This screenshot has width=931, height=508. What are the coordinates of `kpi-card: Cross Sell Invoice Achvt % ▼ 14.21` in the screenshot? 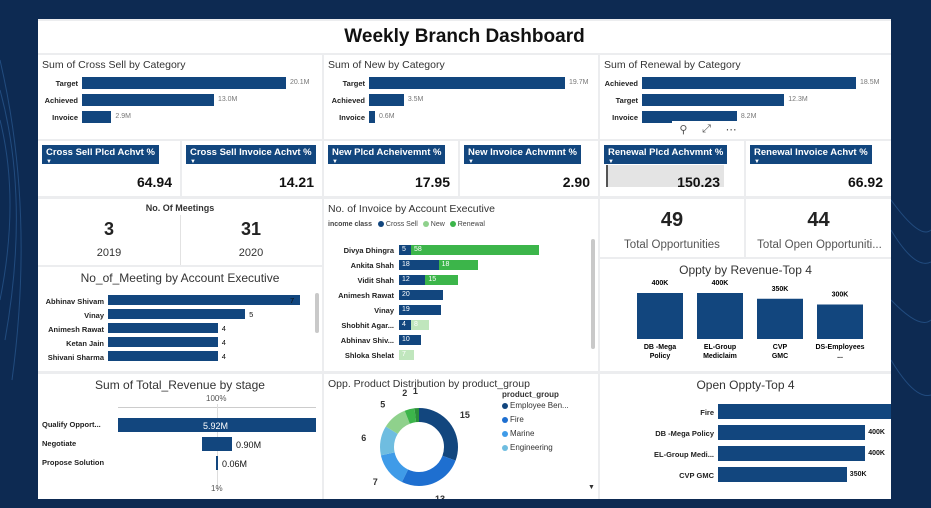 It's located at (252, 168).